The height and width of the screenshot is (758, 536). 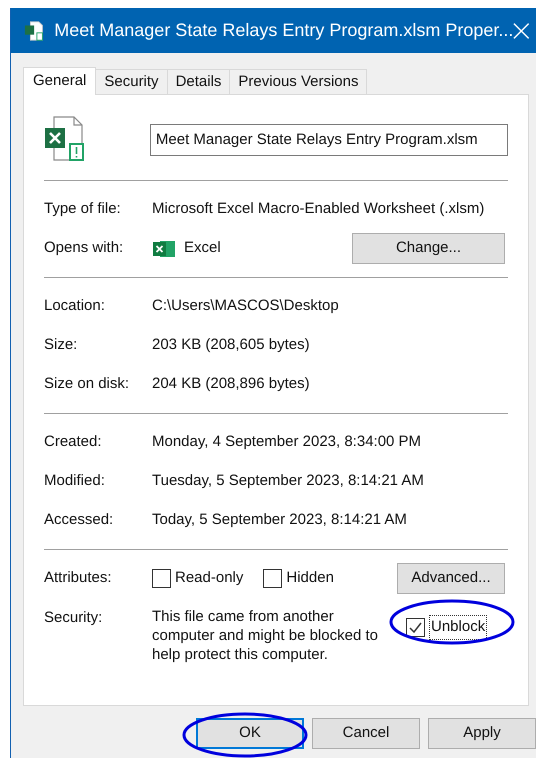 I want to click on property-label: Accessed:, so click(x=79, y=520).